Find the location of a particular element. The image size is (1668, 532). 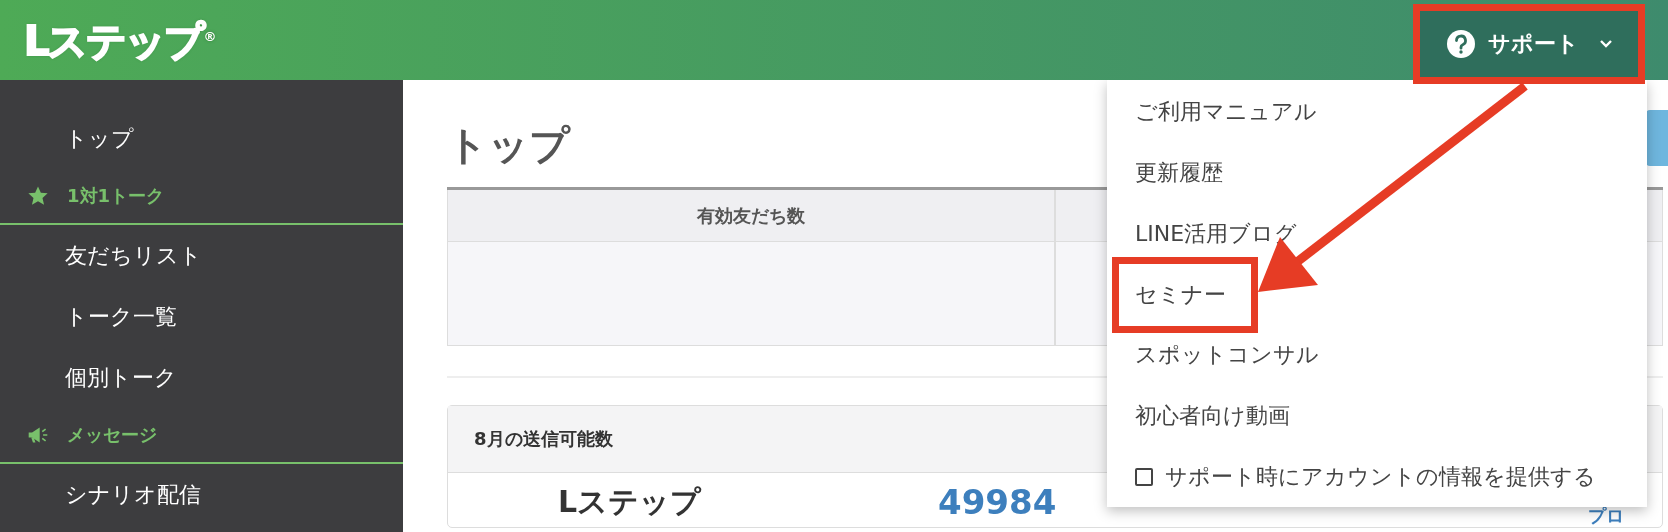

menu-item: セミナー is located at coordinates (1377, 294).